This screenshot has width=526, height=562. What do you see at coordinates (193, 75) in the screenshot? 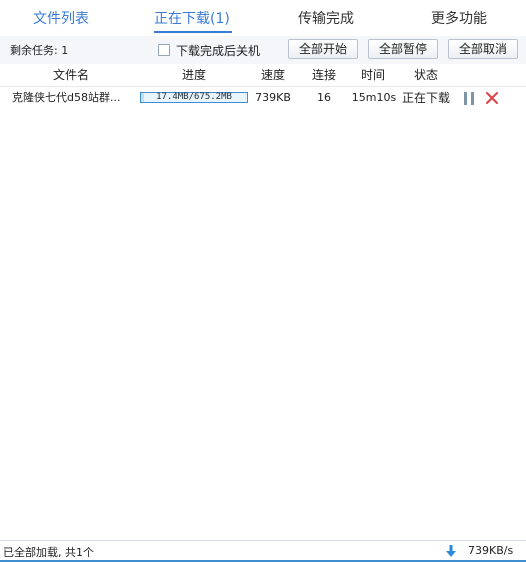
I see `column-header-progress: 进度` at bounding box center [193, 75].